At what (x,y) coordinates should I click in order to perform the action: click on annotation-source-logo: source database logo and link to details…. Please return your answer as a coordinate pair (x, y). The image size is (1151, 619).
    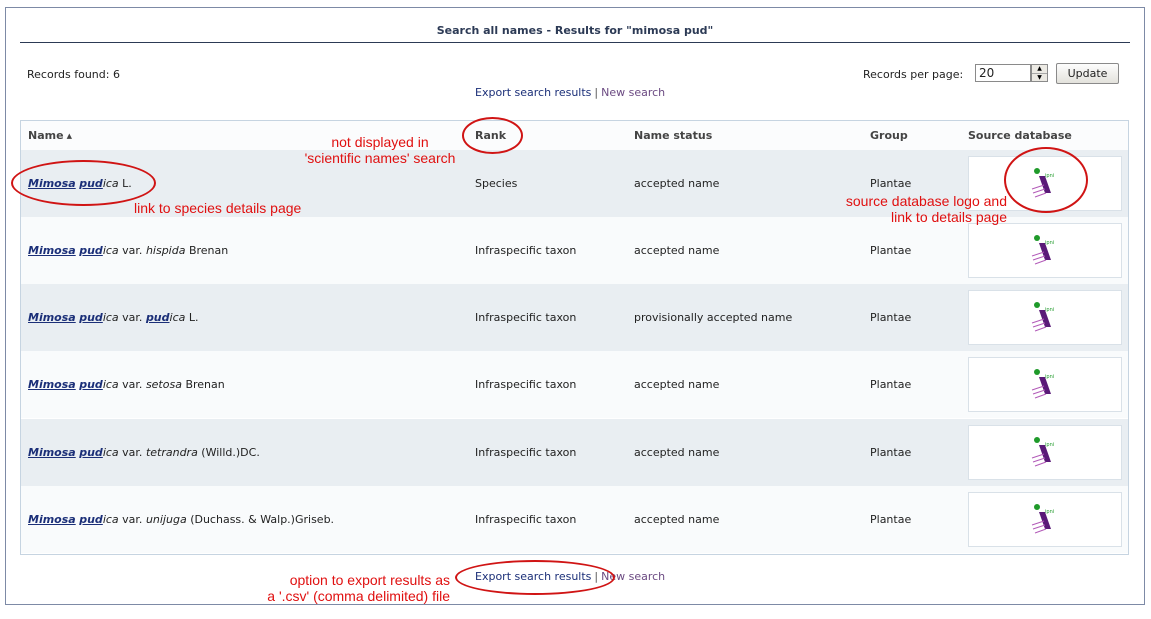
    Looking at the image, I should click on (926, 209).